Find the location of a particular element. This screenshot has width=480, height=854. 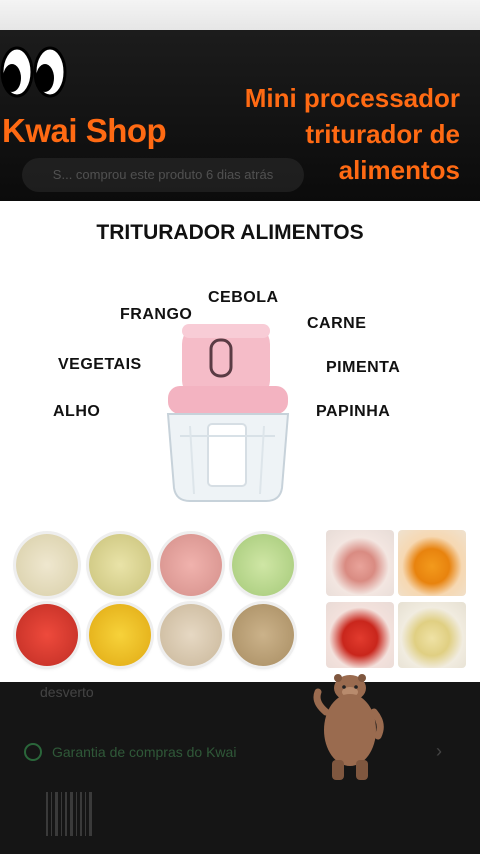

headline-line-3: alimentos is located at coordinates (399, 170).